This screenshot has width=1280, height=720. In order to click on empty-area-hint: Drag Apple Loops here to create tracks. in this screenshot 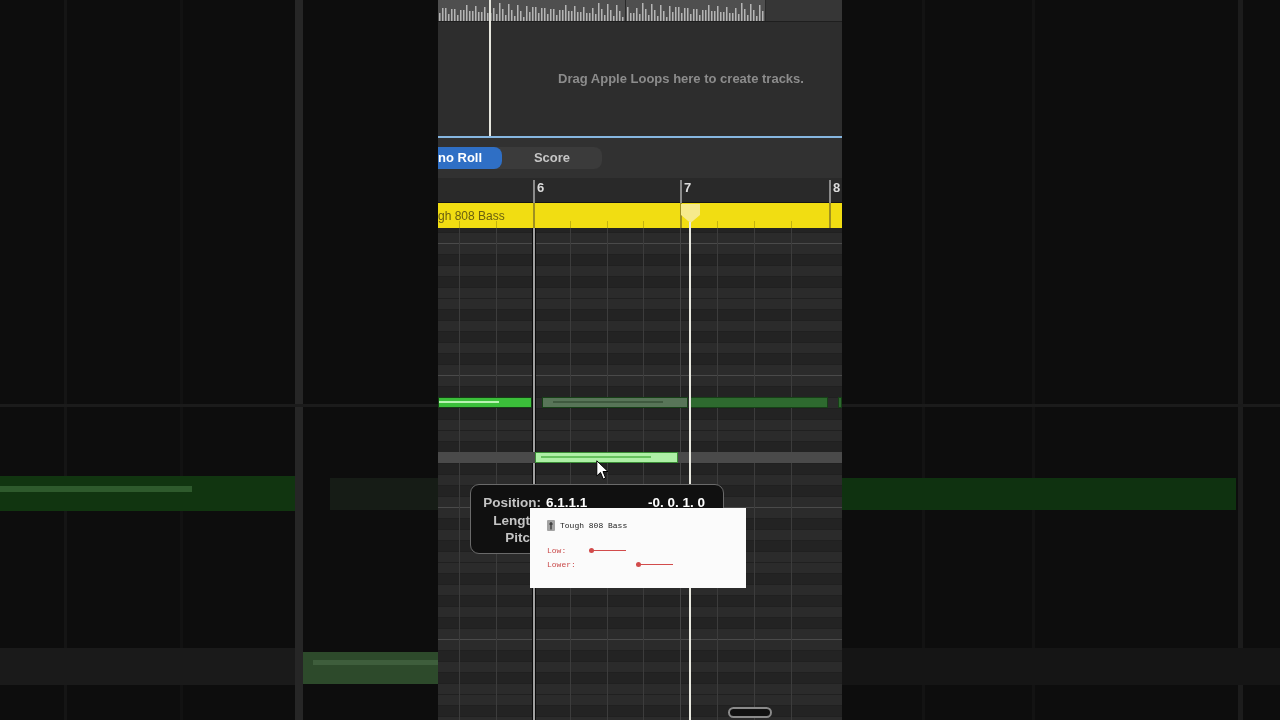, I will do `click(681, 79)`.